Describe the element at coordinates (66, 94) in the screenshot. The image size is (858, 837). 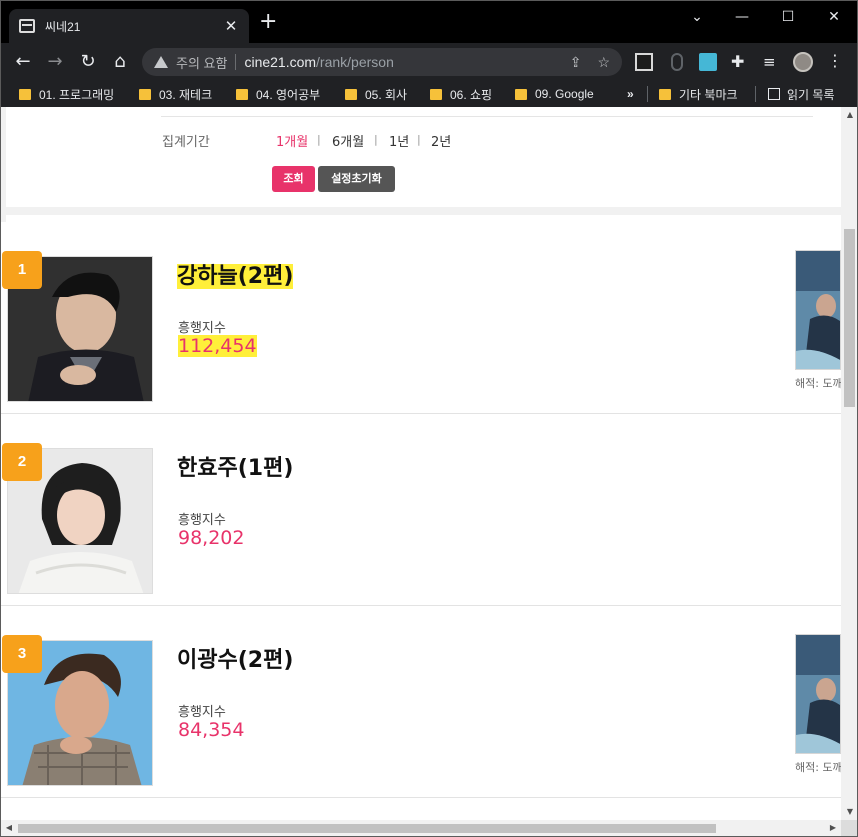
I see `bookmark-folder: 01. 프로그래밍` at that location.